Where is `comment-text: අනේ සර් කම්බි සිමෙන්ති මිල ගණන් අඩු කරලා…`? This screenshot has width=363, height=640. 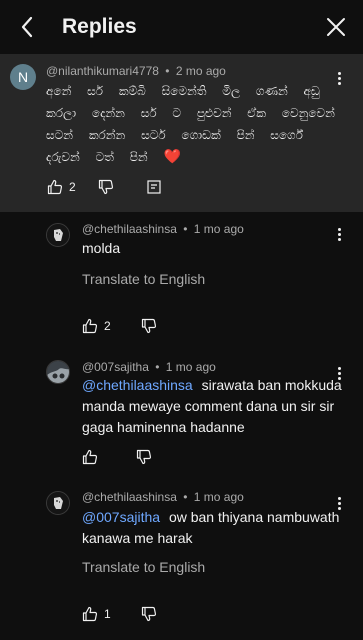
comment-text: අනේ සර් කම්බි සිමෙන්ති මිල ගණන් අඩු කරලා… is located at coordinates (196, 124).